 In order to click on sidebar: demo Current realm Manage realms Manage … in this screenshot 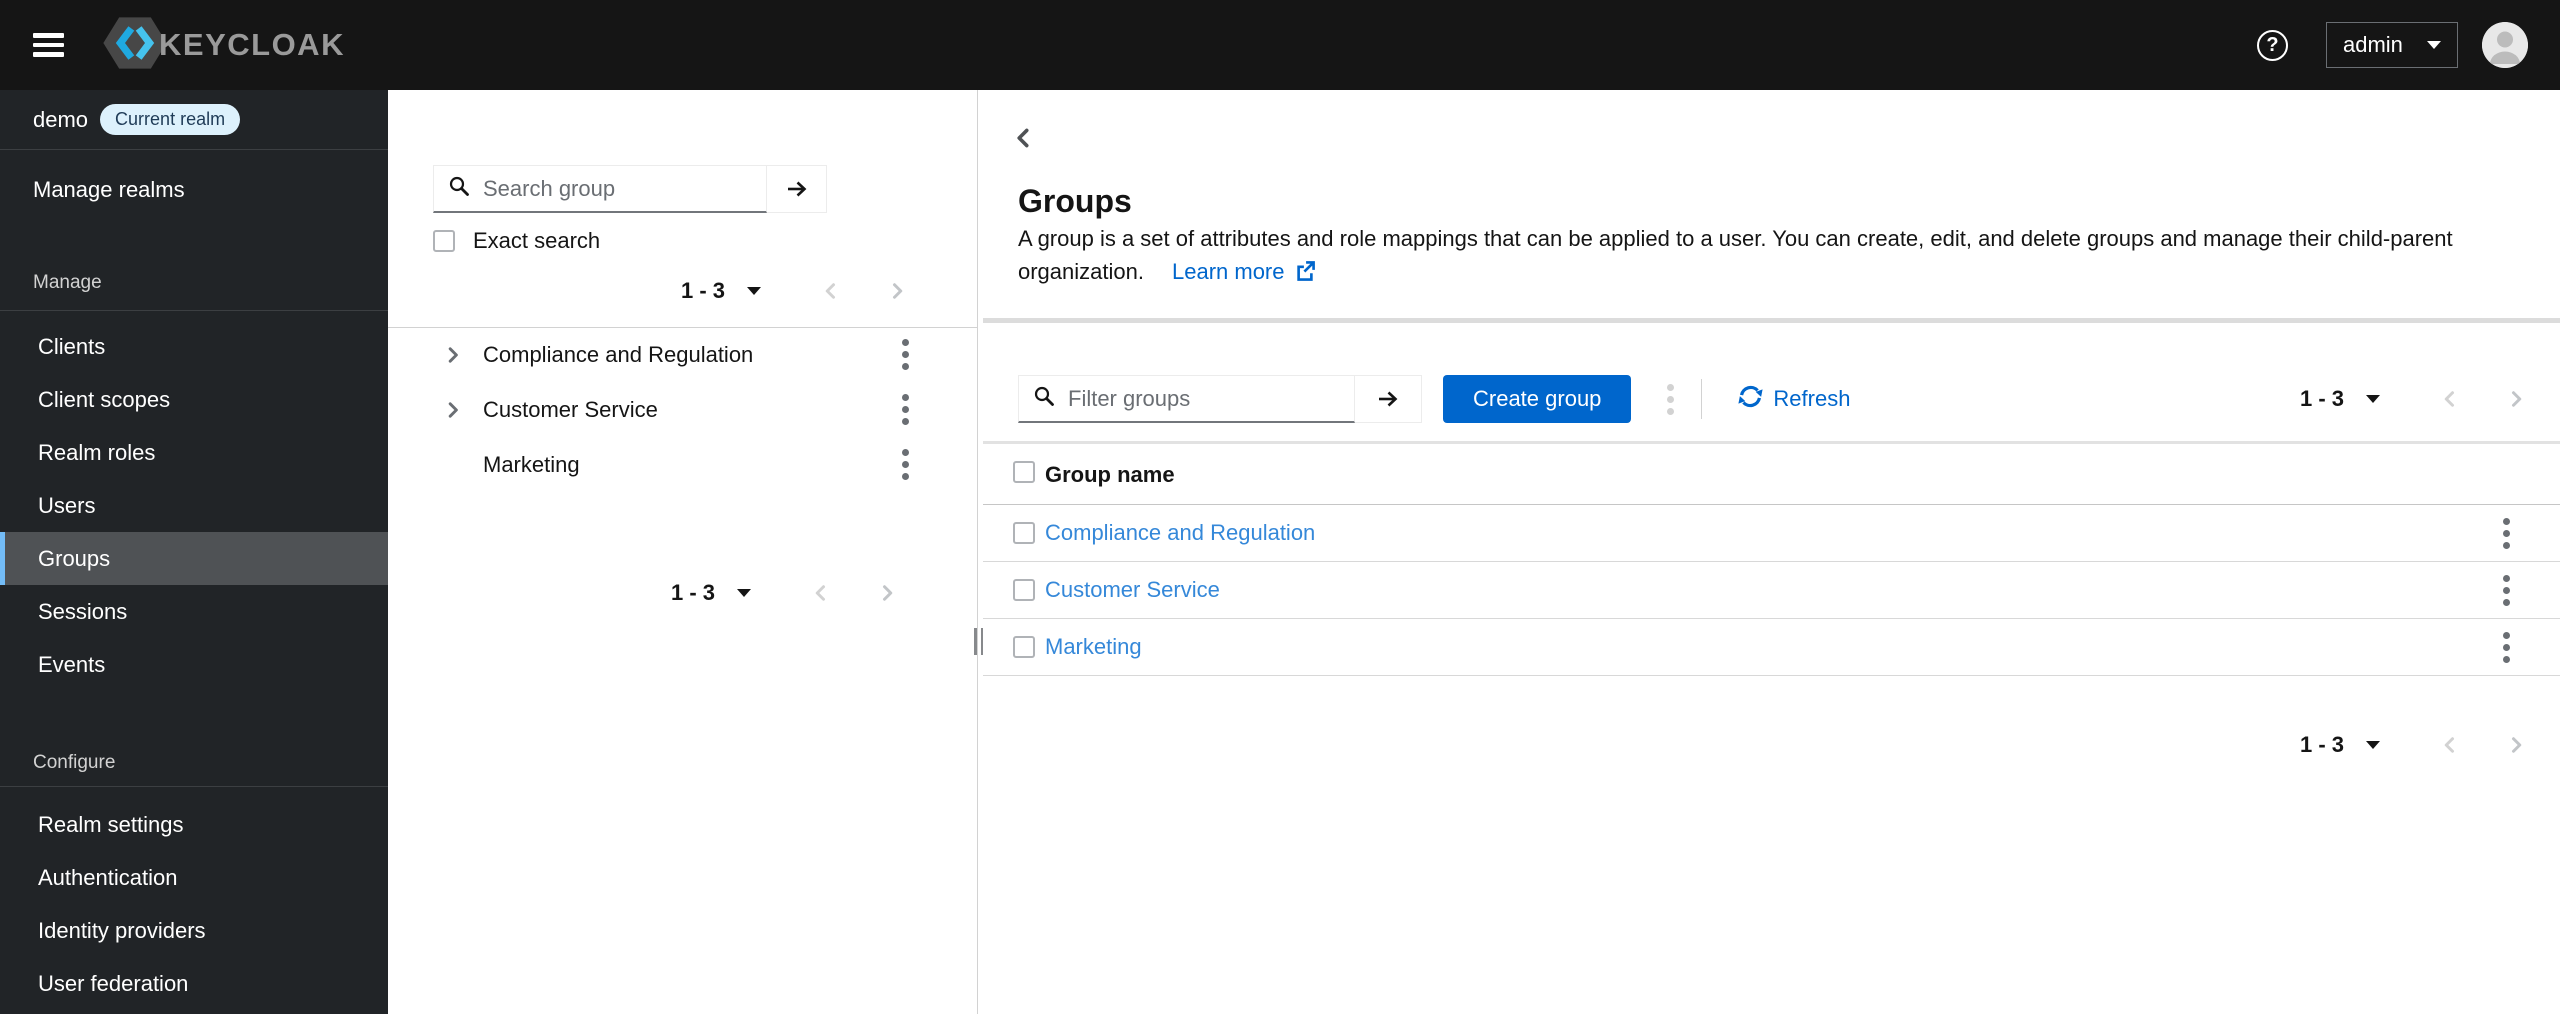, I will do `click(194, 552)`.